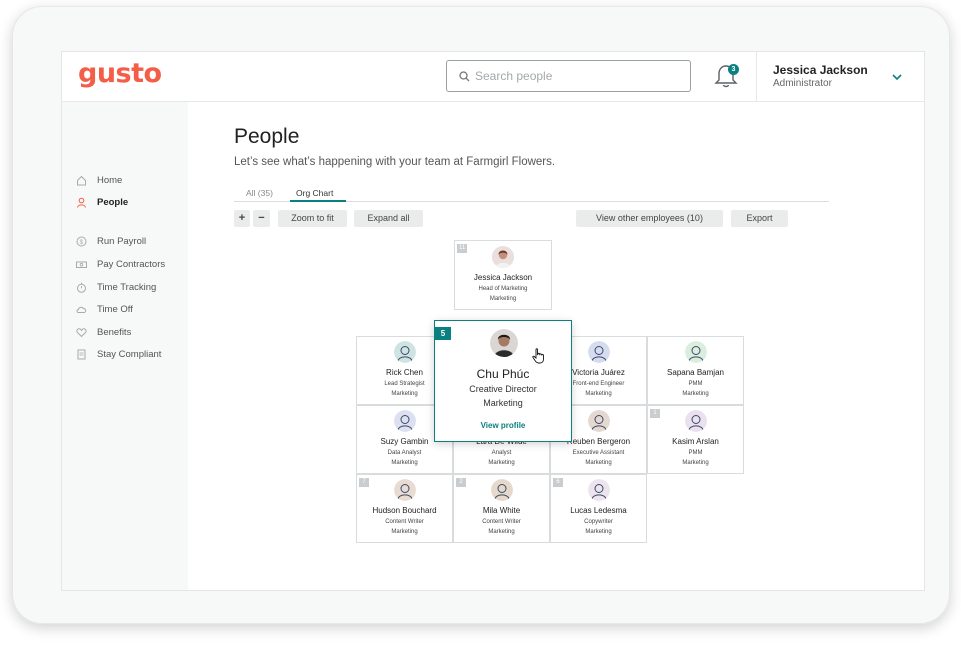 The height and width of the screenshot is (648, 961). I want to click on direct-reports-count: 6, so click(558, 482).